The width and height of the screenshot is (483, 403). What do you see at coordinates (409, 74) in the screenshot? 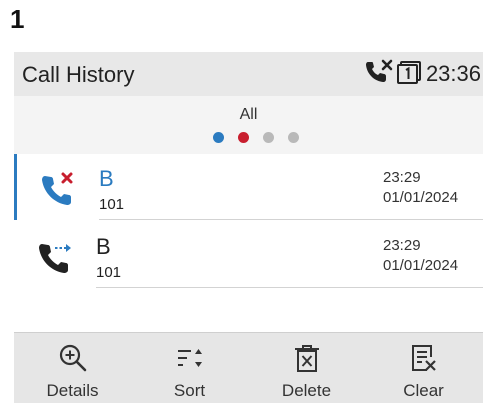
I see `line-one-icon` at bounding box center [409, 74].